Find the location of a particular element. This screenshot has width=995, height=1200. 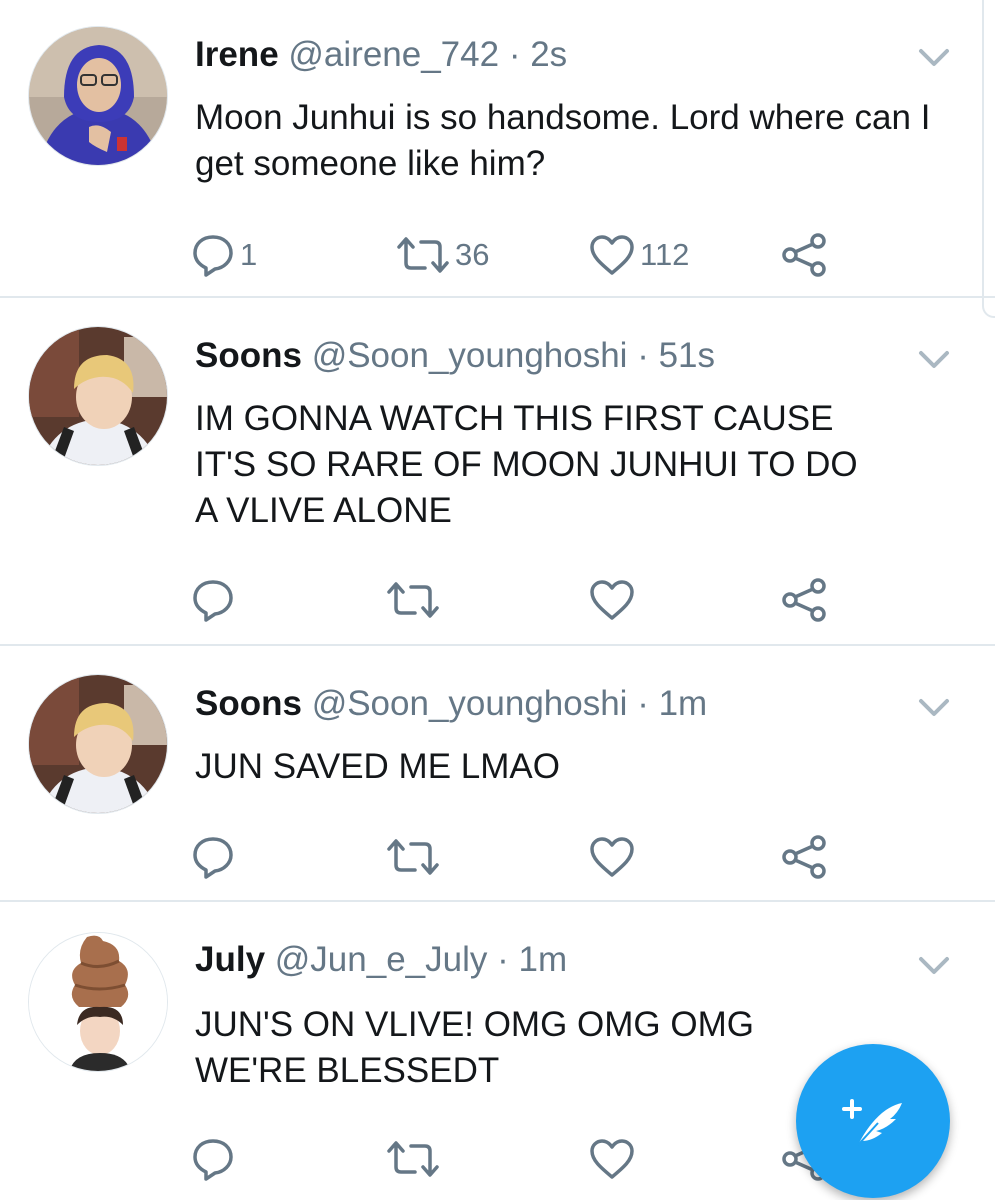

retweet-count: 36 is located at coordinates (472, 254).